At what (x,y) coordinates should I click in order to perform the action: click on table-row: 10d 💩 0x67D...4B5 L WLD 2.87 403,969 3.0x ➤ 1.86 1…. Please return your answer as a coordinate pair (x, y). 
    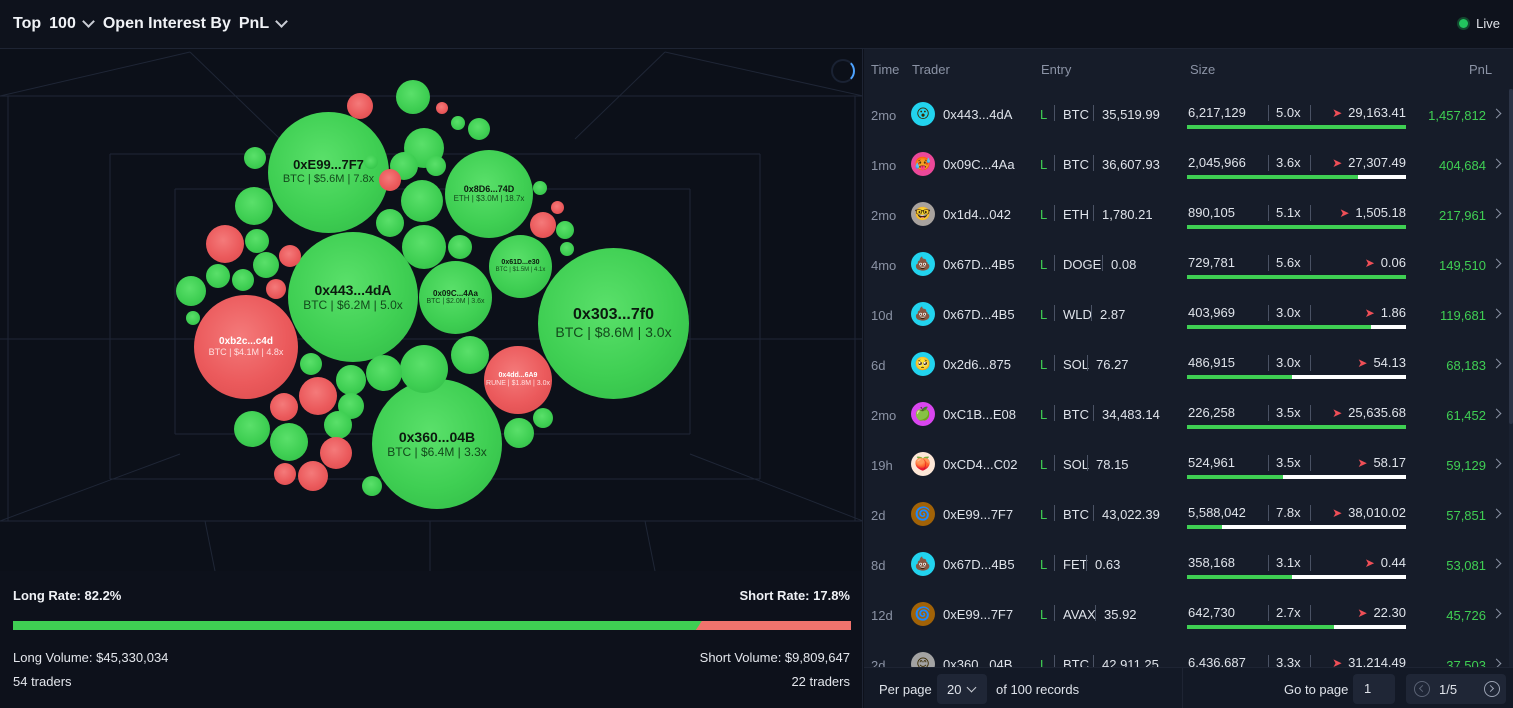
    Looking at the image, I should click on (1184, 314).